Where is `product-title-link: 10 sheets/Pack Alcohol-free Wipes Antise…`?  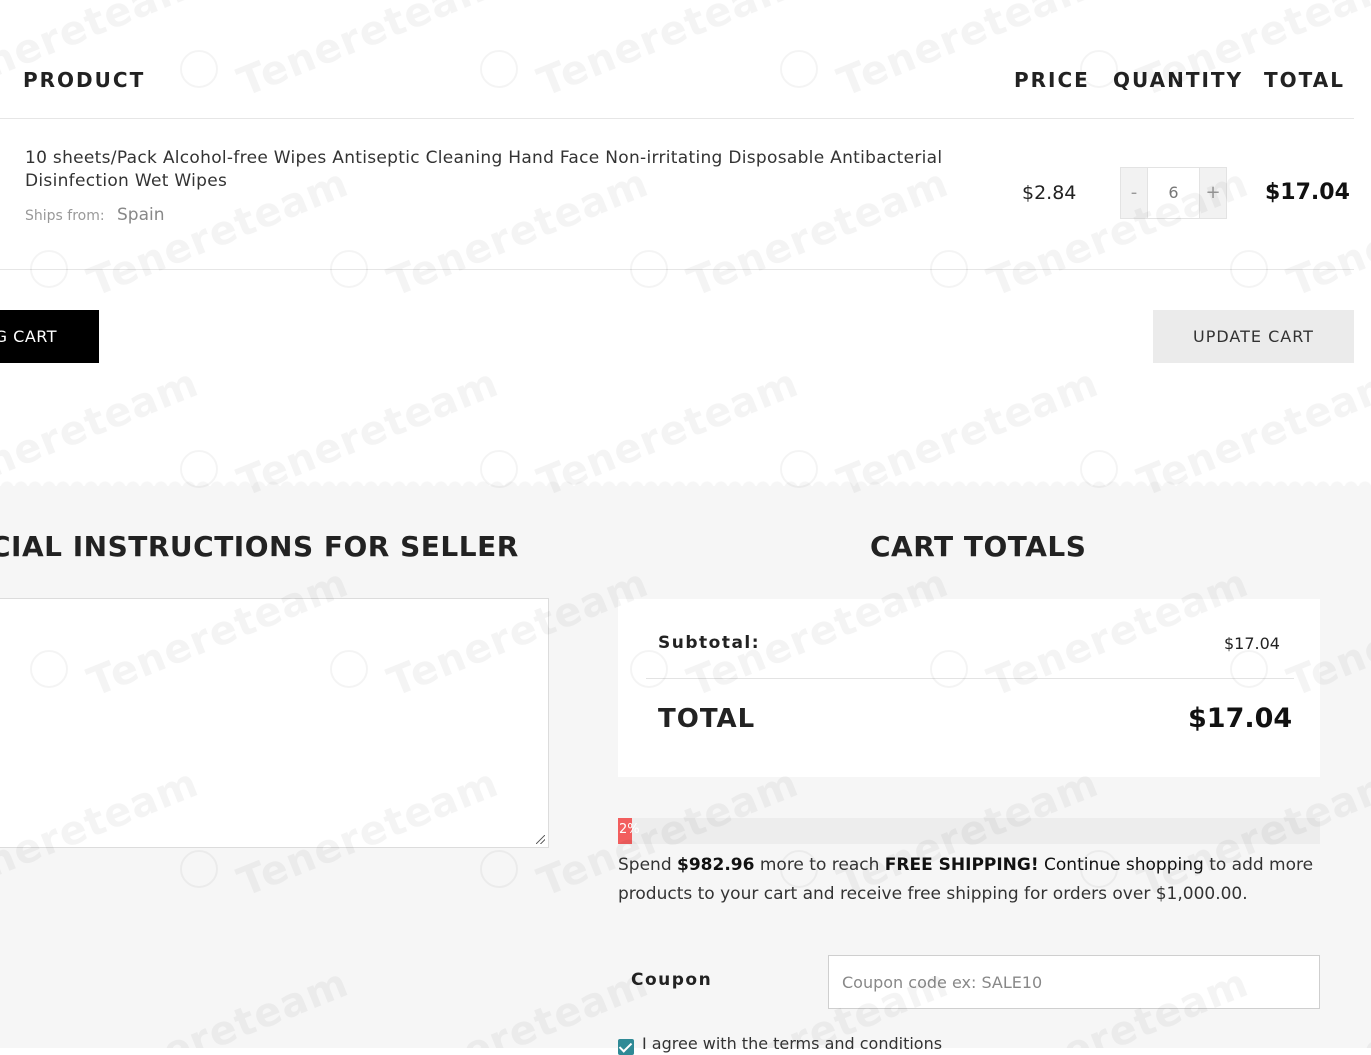 product-title-link: 10 sheets/Pack Alcohol-free Wipes Antise… is located at coordinates (505, 170).